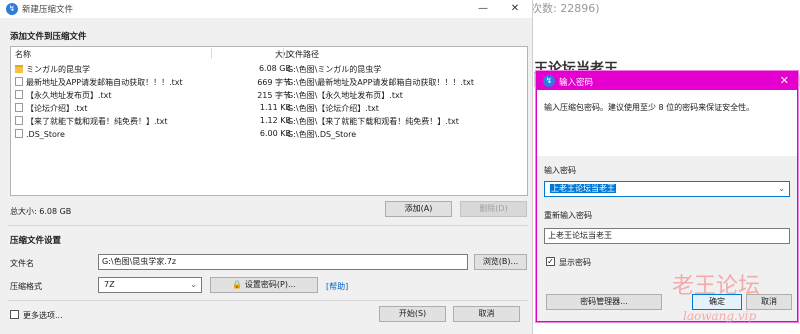  Describe the element at coordinates (667, 236) in the screenshot. I see `reenter-password-field: 上老王论坛当老王` at that location.